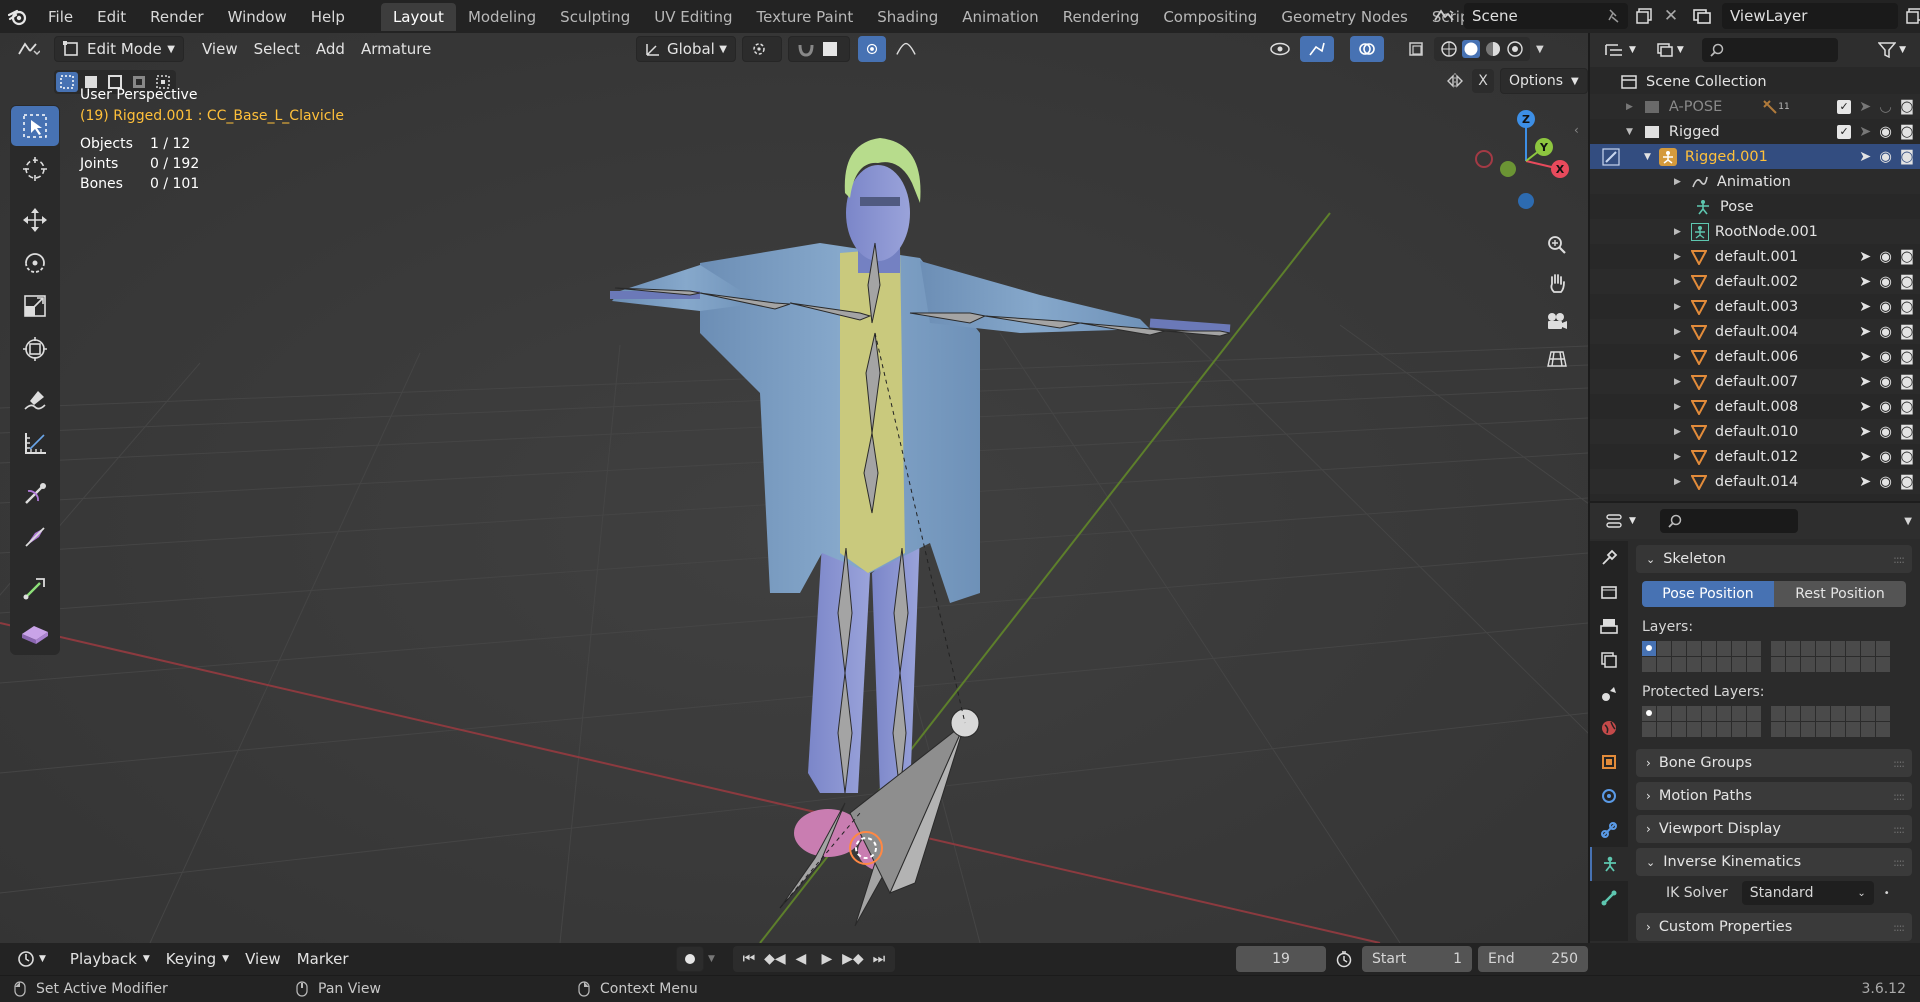  I want to click on blender-logo-icon, so click(18, 16).